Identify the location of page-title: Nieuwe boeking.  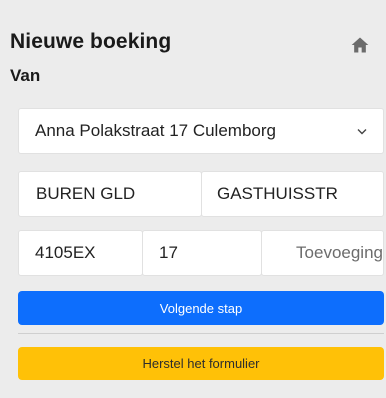
(91, 41).